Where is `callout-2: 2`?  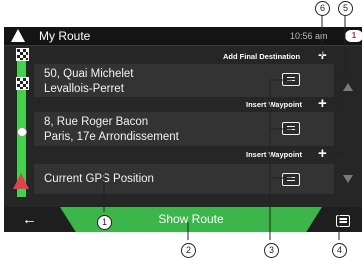 callout-2: 2 is located at coordinates (188, 250).